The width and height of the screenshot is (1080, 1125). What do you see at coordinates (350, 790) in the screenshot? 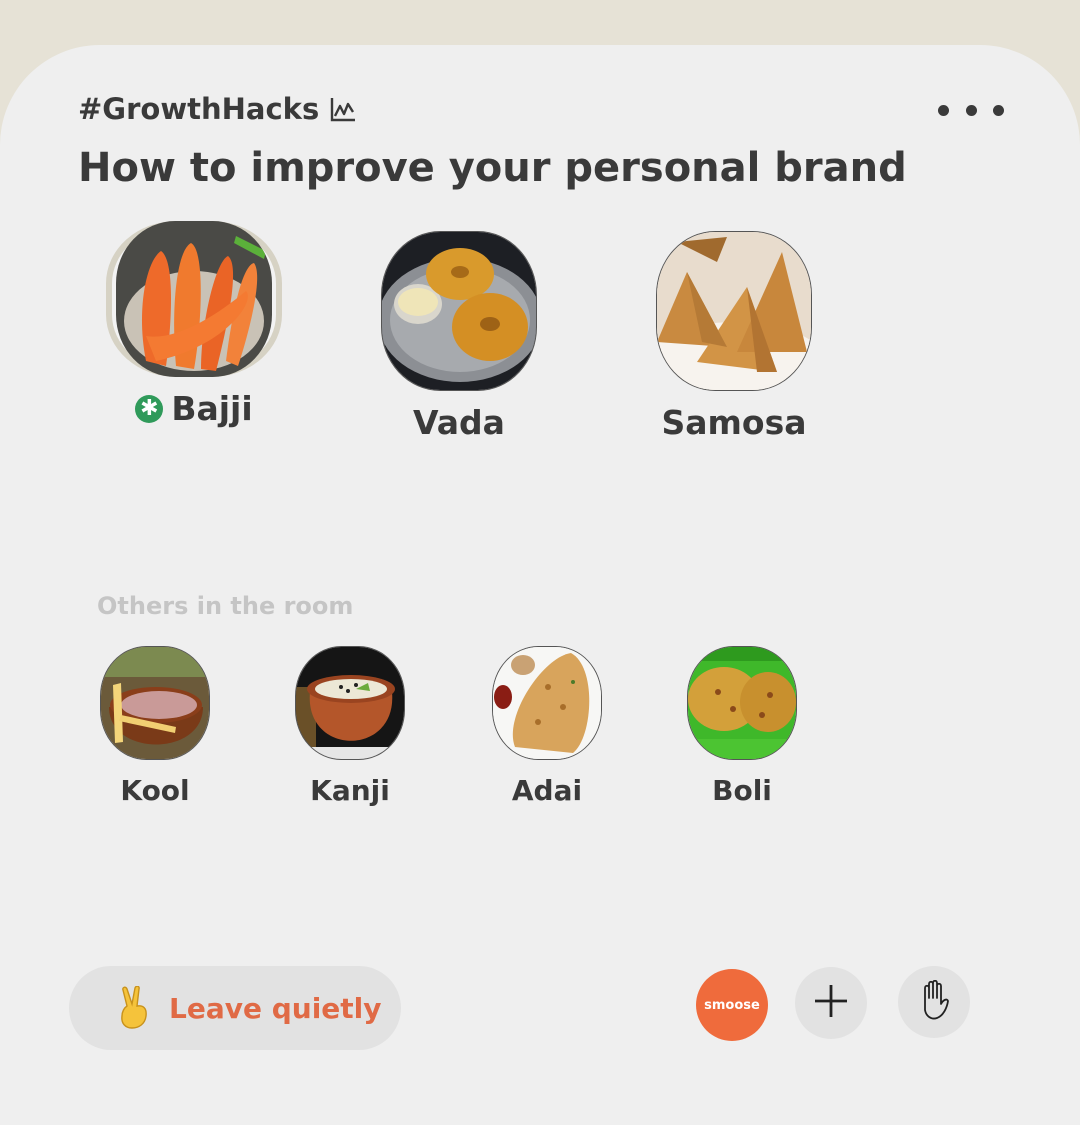
I see `listener-name: Kanji` at bounding box center [350, 790].